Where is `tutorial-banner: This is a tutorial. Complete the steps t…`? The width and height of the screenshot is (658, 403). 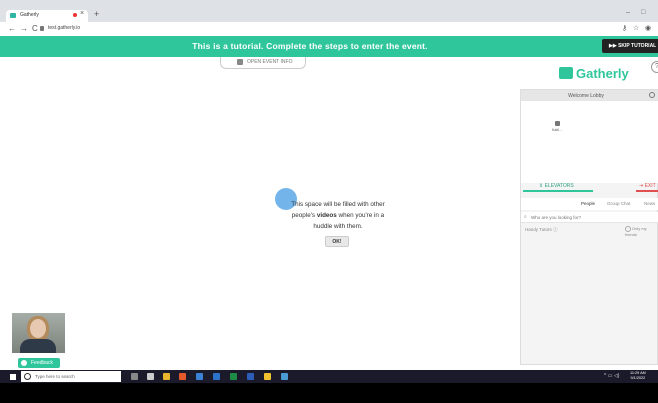 tutorial-banner: This is a tutorial. Complete the steps t… is located at coordinates (329, 46).